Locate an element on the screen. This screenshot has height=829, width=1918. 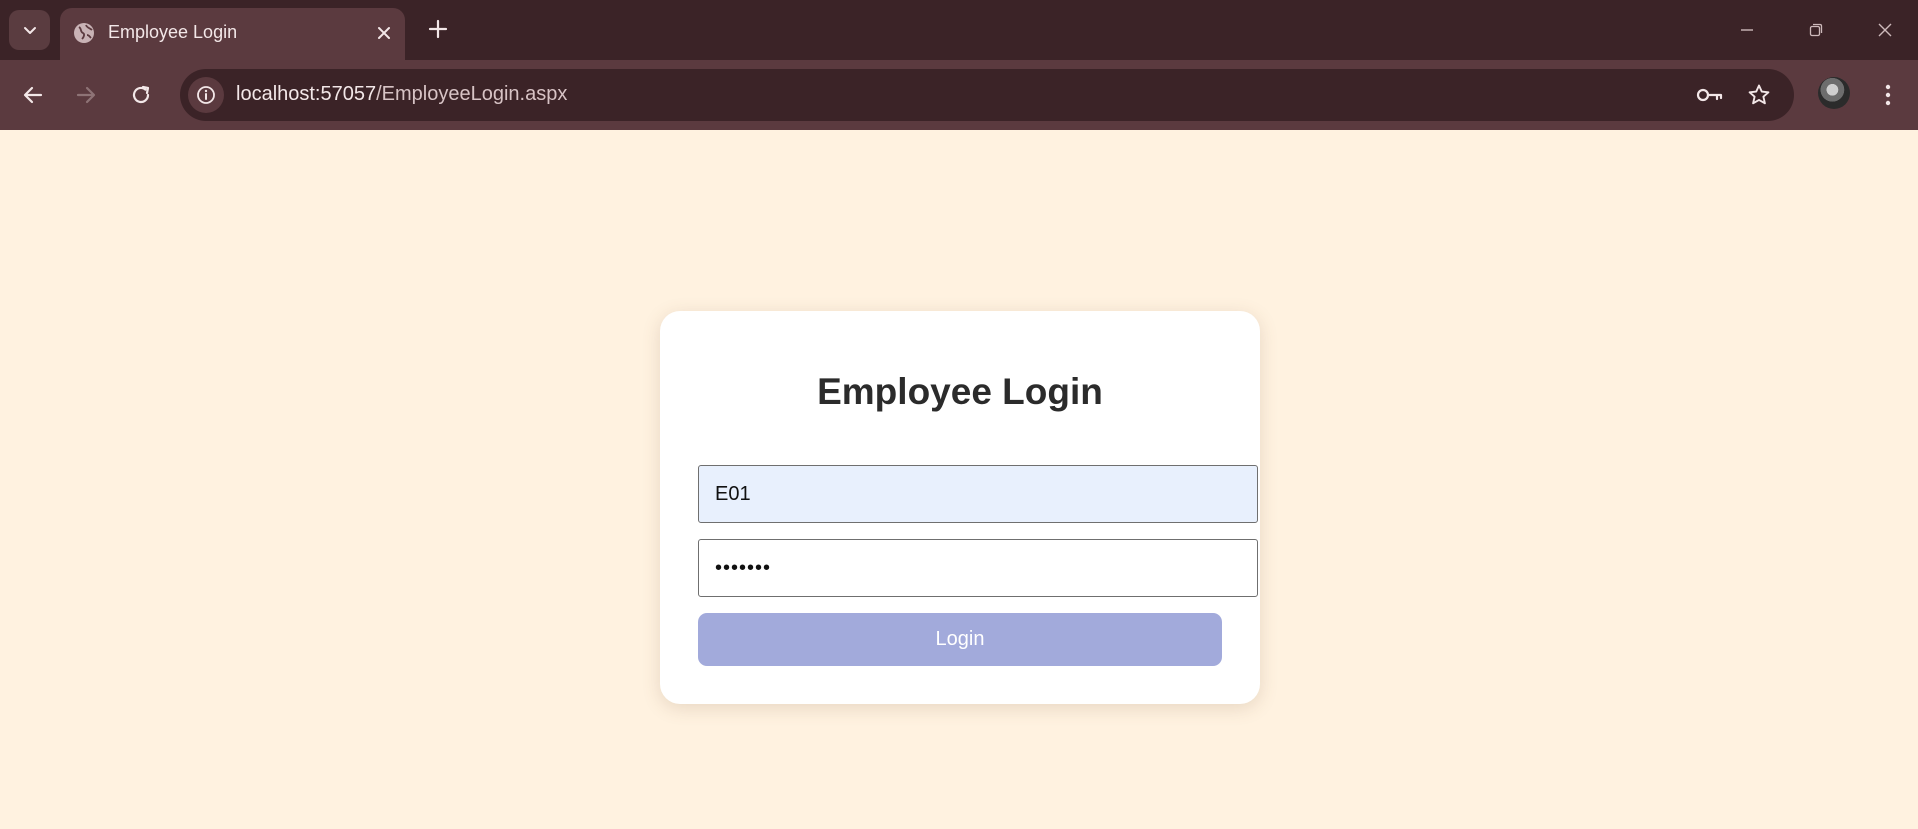
browser-toolbar: localhost:57057/EmployeeLogin.aspx is located at coordinates (959, 95).